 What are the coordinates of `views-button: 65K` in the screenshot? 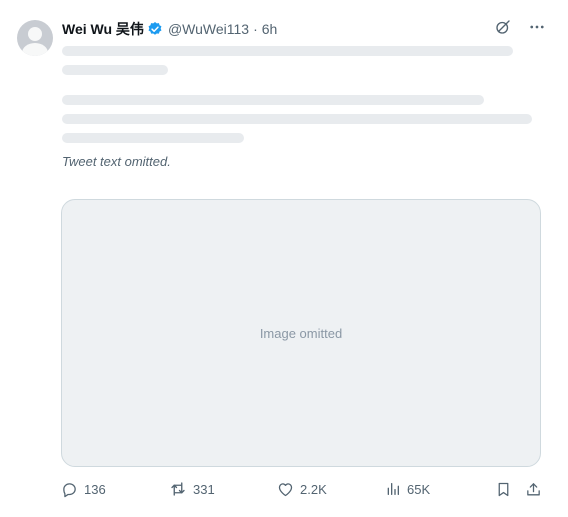 It's located at (407, 489).